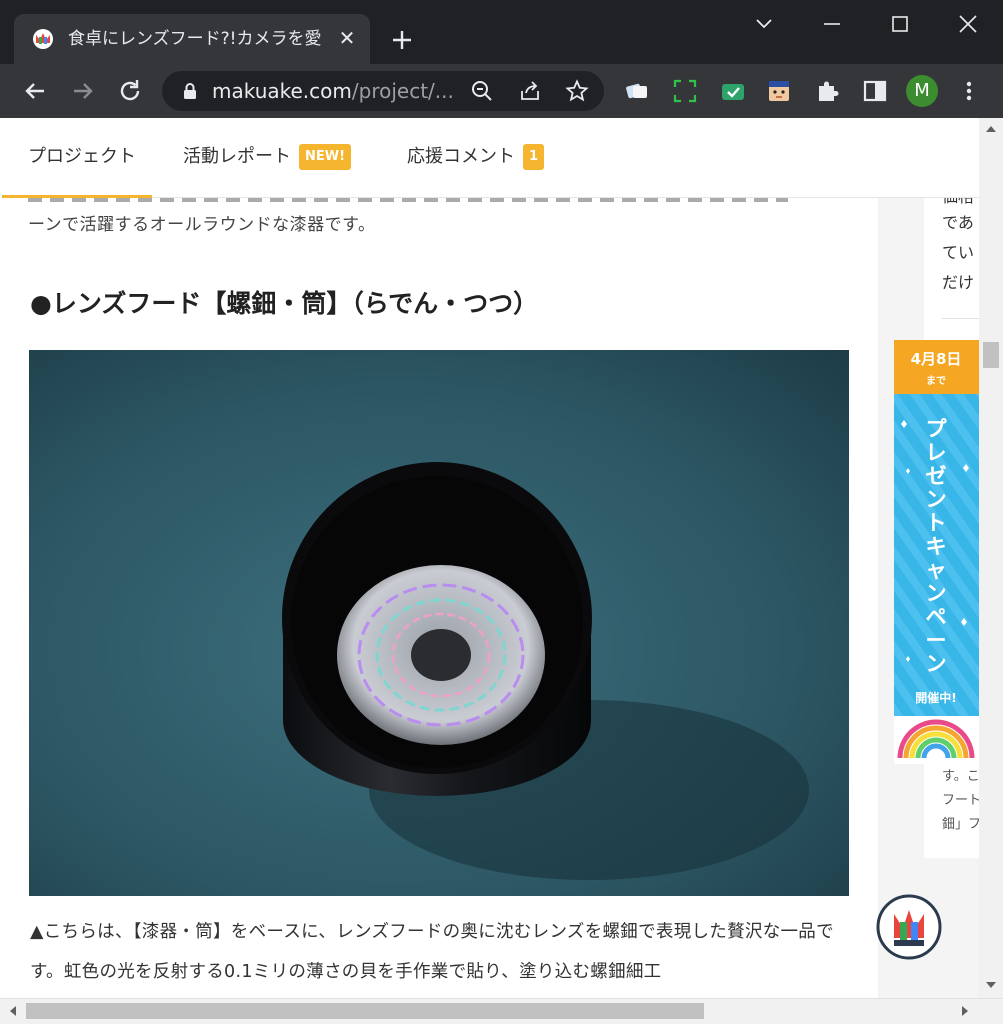  Describe the element at coordinates (968, 24) in the screenshot. I see `close-window-icon` at that location.